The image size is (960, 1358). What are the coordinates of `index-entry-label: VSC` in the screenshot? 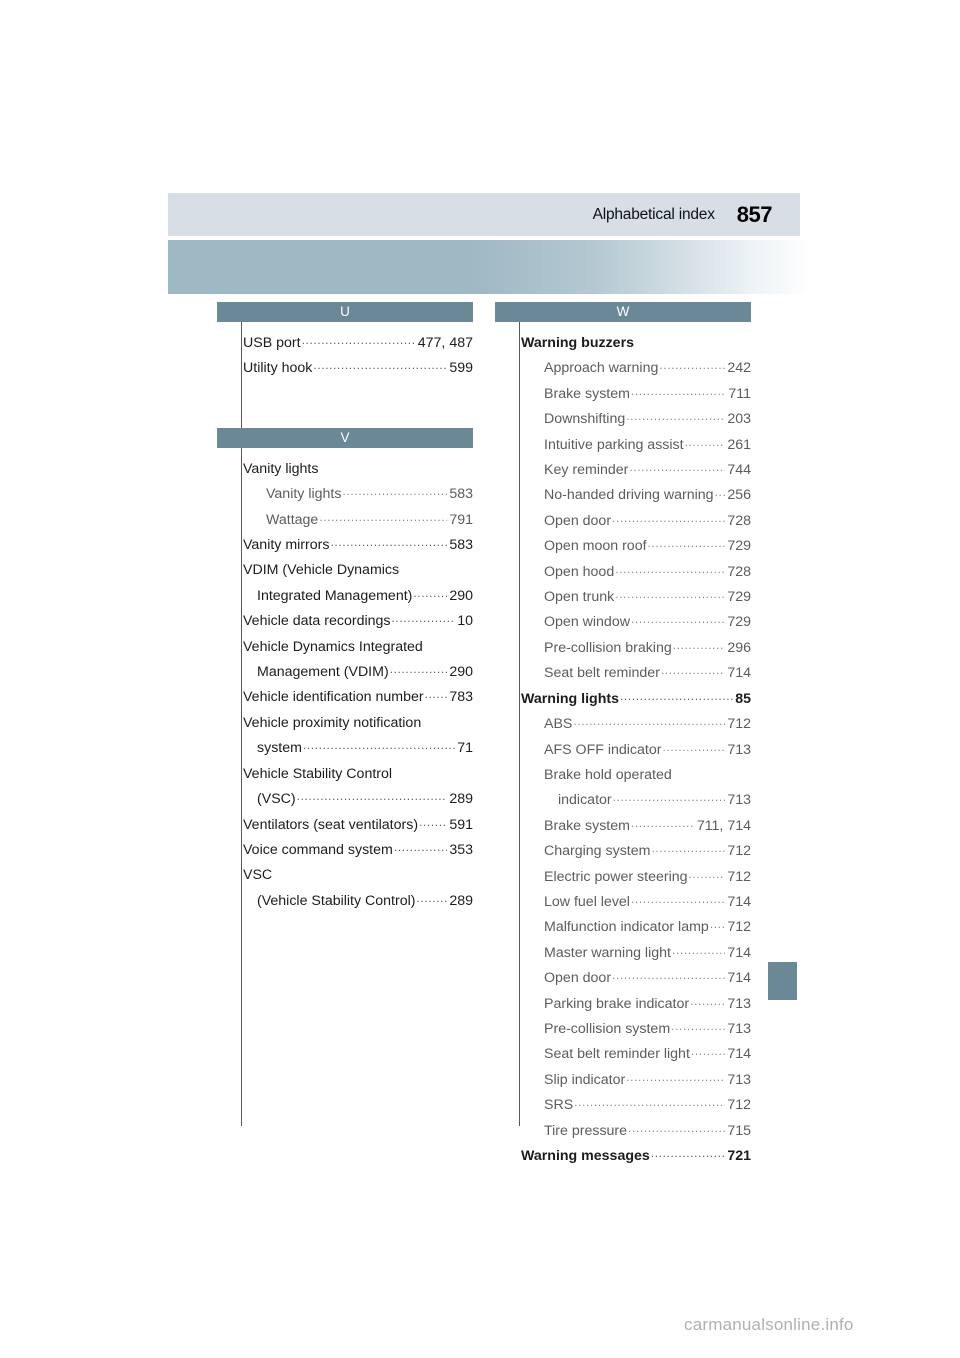 It's located at (258, 875).